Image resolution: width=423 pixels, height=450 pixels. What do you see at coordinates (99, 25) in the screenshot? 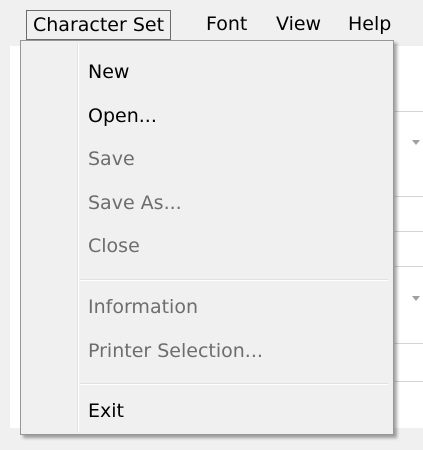
I see `menu-character-set: Character Set` at bounding box center [99, 25].